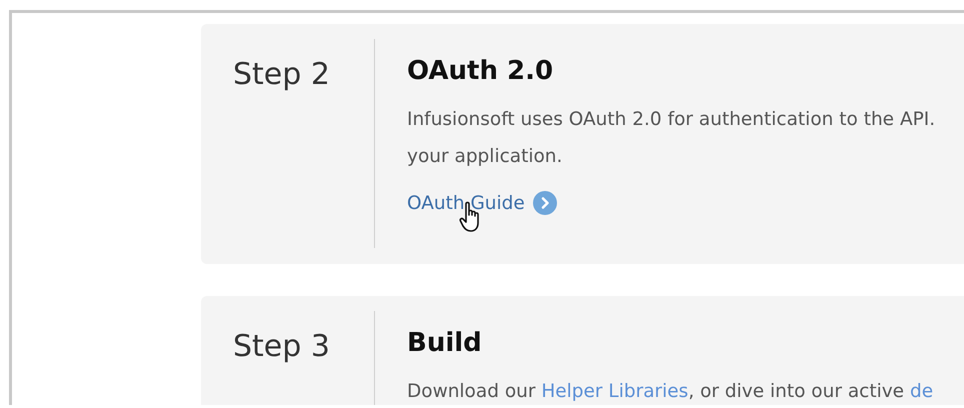 This screenshot has height=408, width=964. Describe the element at coordinates (544, 203) in the screenshot. I see `chevron-right-icon` at that location.